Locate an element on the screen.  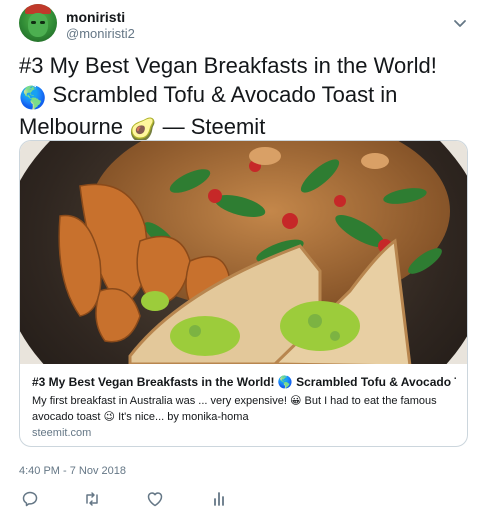
tweet-text-line2: Scrambled Tofu & Avocado Toast in is located at coordinates (225, 94).